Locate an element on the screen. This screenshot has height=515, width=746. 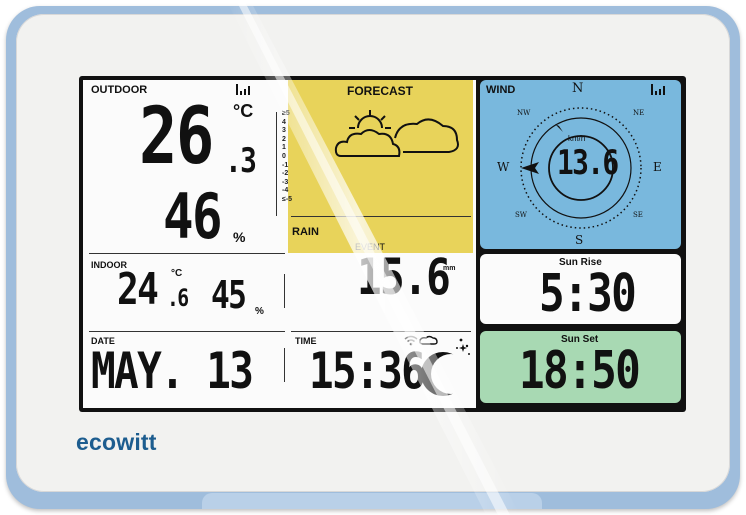
indoor-temperature: 24 is located at coordinates (138, 289).